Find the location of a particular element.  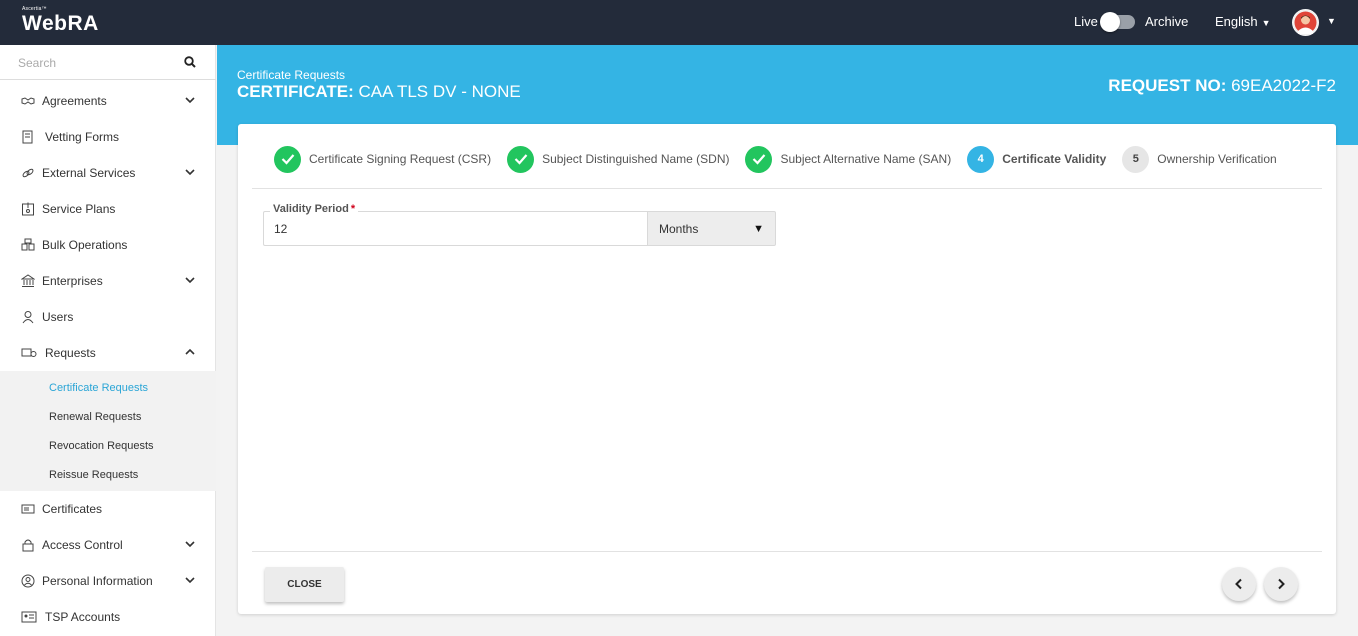

sidebar-item-label: Enterprises is located at coordinates (72, 281).